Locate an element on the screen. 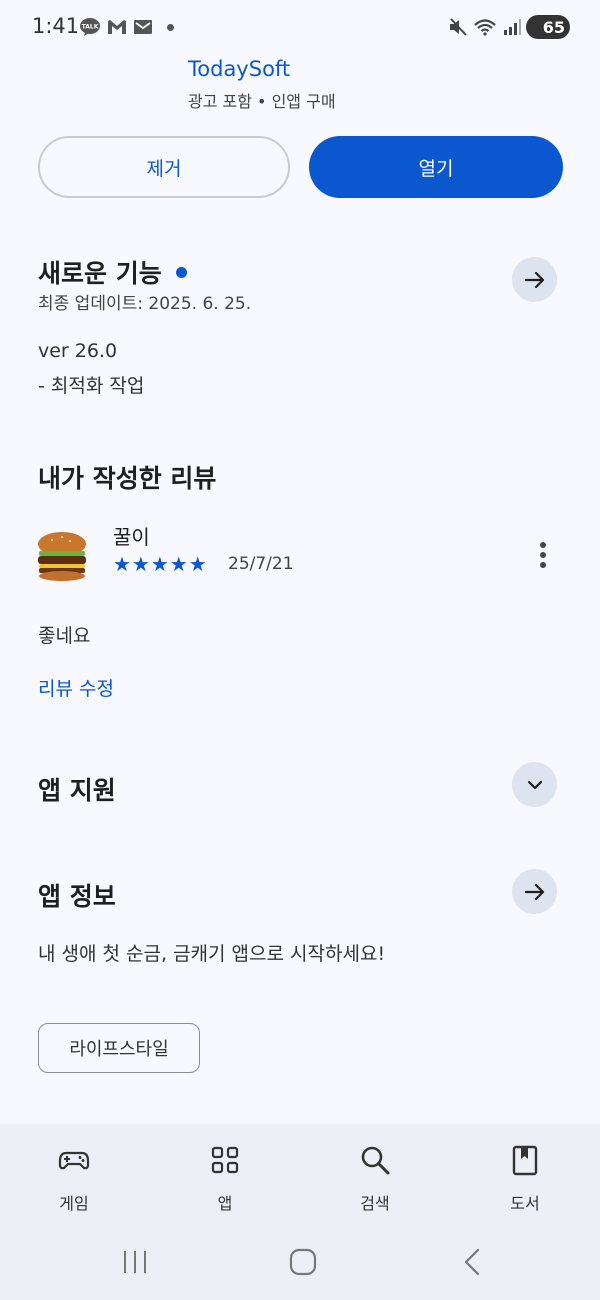 This screenshot has width=600, height=1300. nav-label: 게임 is located at coordinates (74, 1203).